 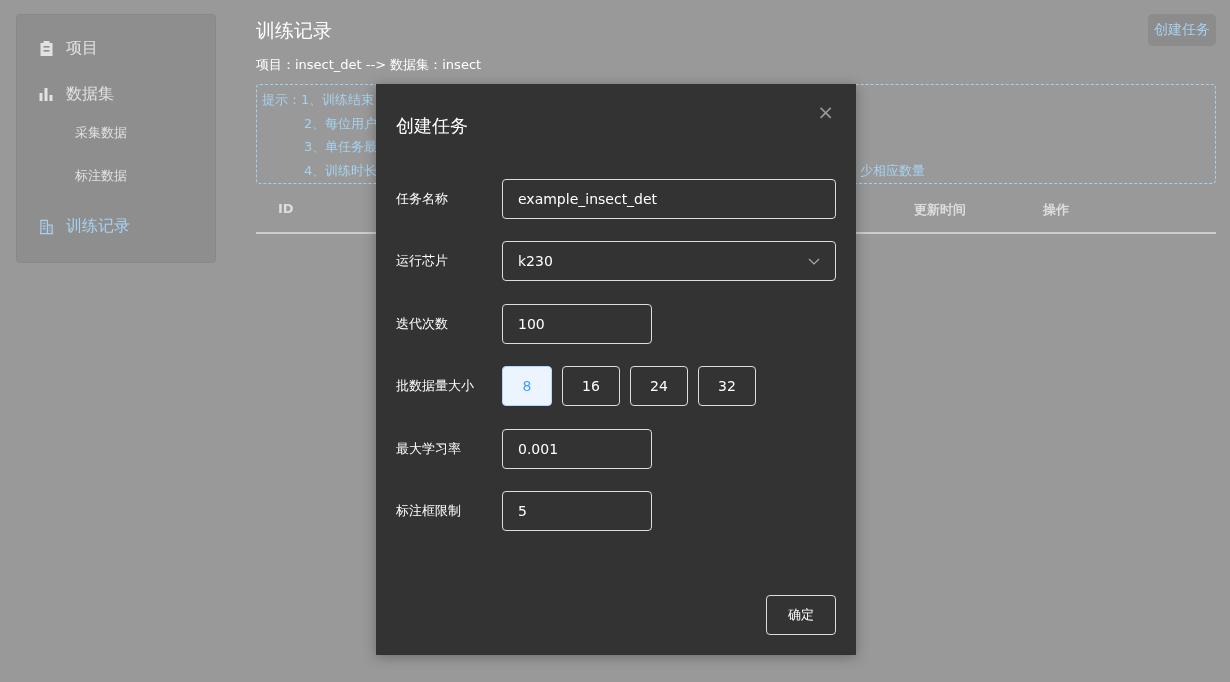 I want to click on field-label: 运行芯片, so click(x=422, y=261).